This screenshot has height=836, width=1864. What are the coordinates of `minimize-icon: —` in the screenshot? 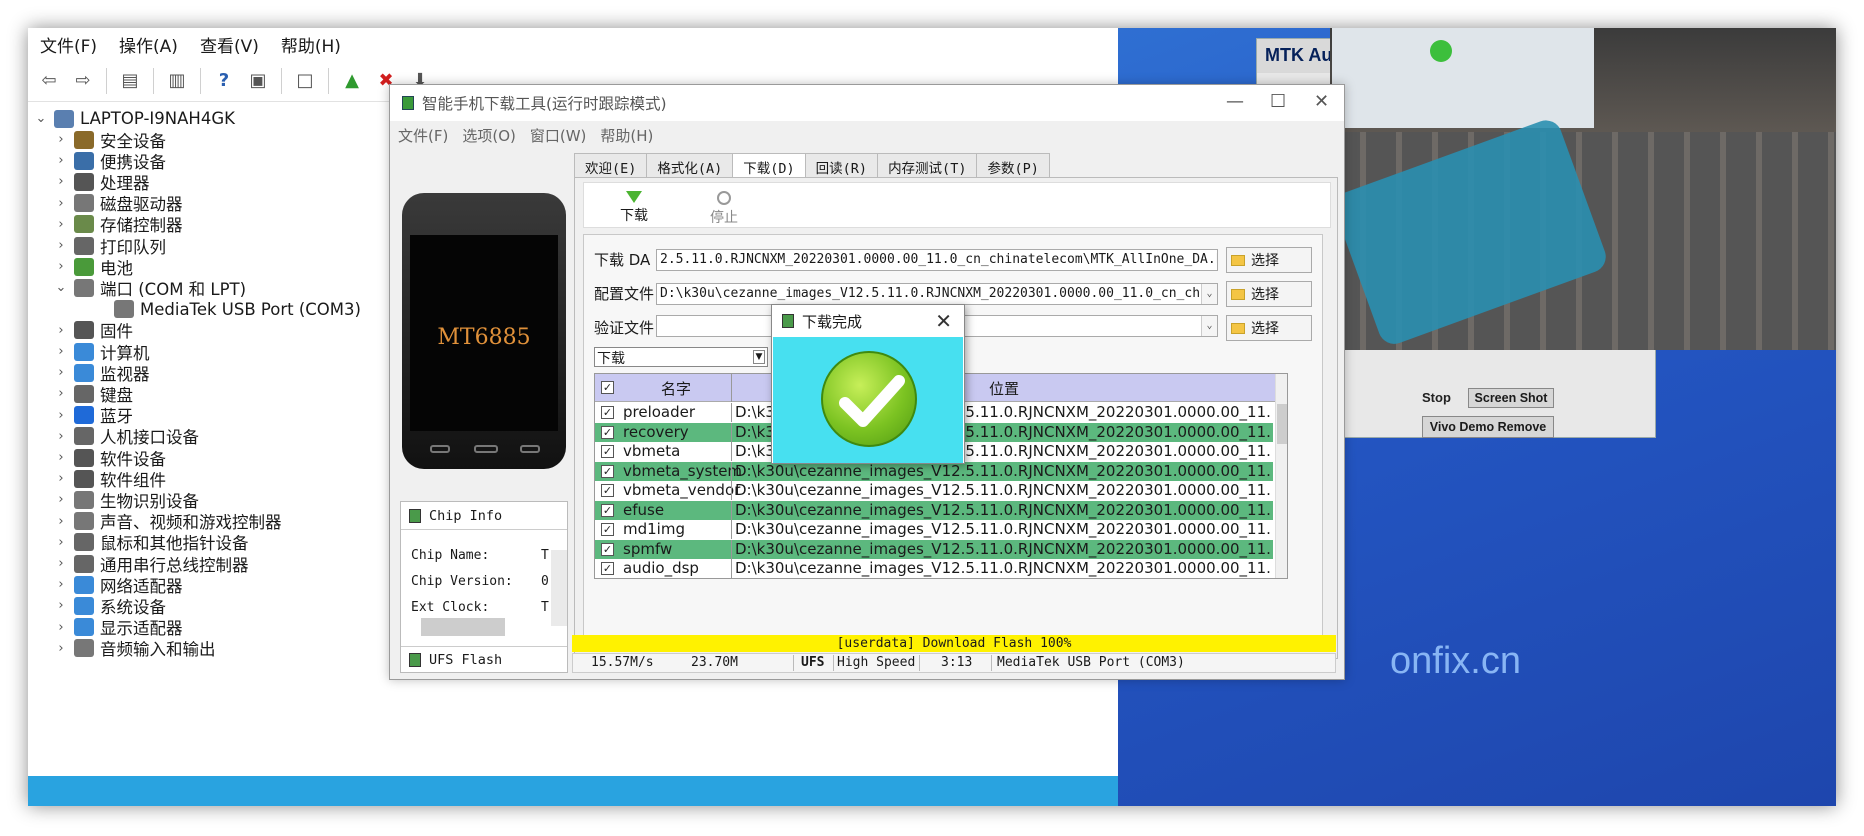 It's located at (1235, 101).